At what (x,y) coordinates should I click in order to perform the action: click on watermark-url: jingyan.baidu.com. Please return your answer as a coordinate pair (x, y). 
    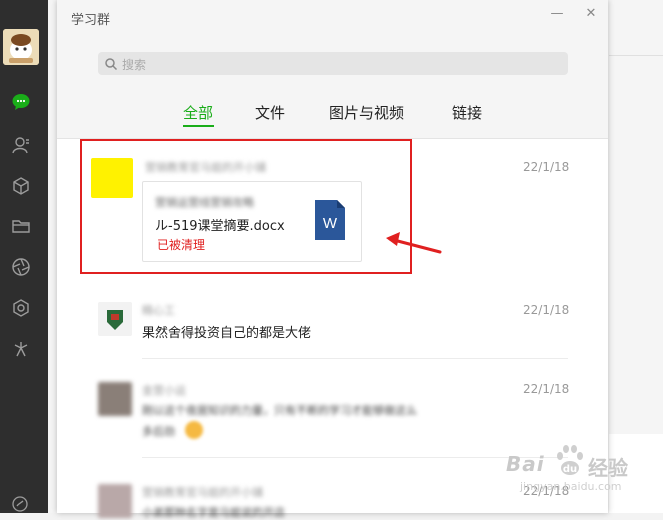
    Looking at the image, I should click on (571, 486).